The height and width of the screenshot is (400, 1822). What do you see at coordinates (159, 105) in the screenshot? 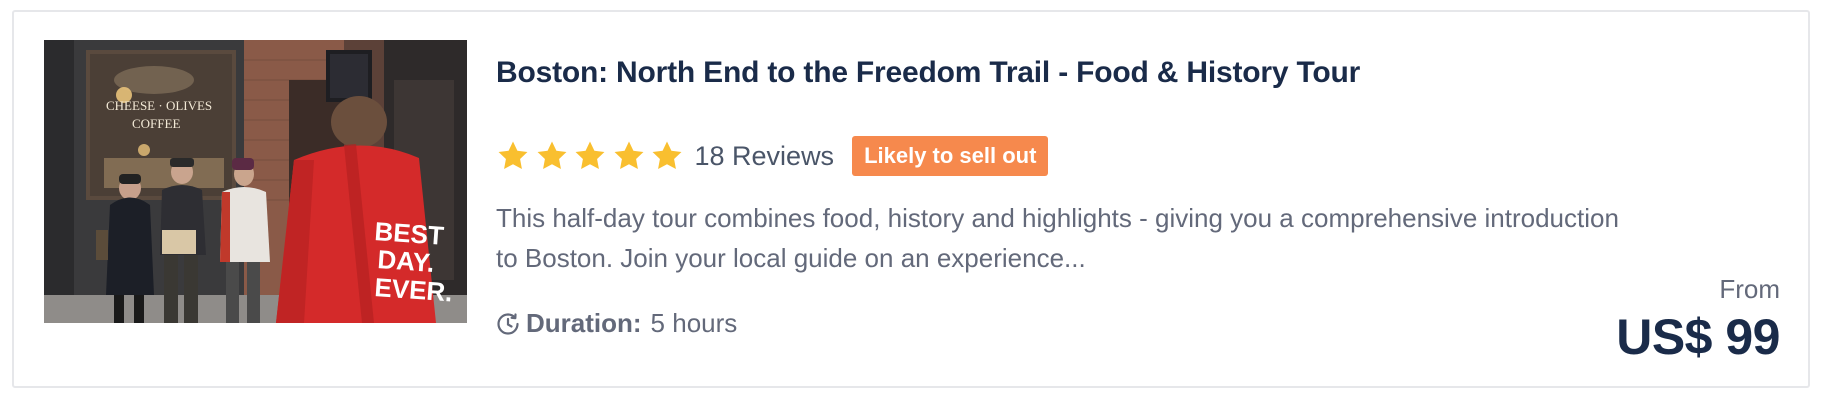
I see `window-sign-text: CHEESE · OLIVES` at bounding box center [159, 105].